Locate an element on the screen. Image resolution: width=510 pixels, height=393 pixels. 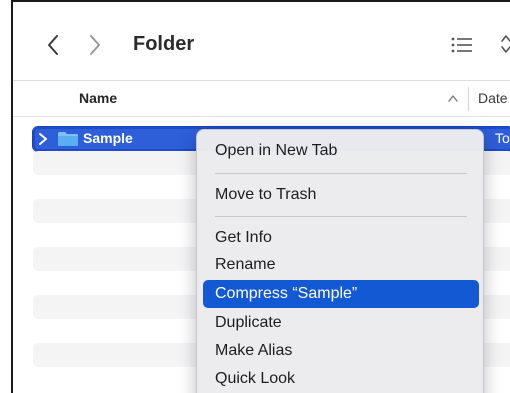
menu-item-quick-look: Quick Look is located at coordinates (341, 379).